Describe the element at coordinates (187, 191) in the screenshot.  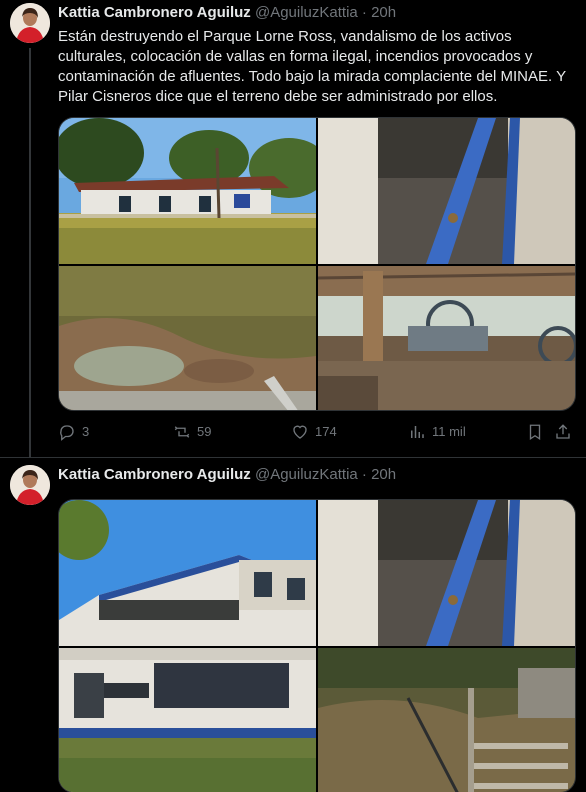
I see `photo-farmhouse` at that location.